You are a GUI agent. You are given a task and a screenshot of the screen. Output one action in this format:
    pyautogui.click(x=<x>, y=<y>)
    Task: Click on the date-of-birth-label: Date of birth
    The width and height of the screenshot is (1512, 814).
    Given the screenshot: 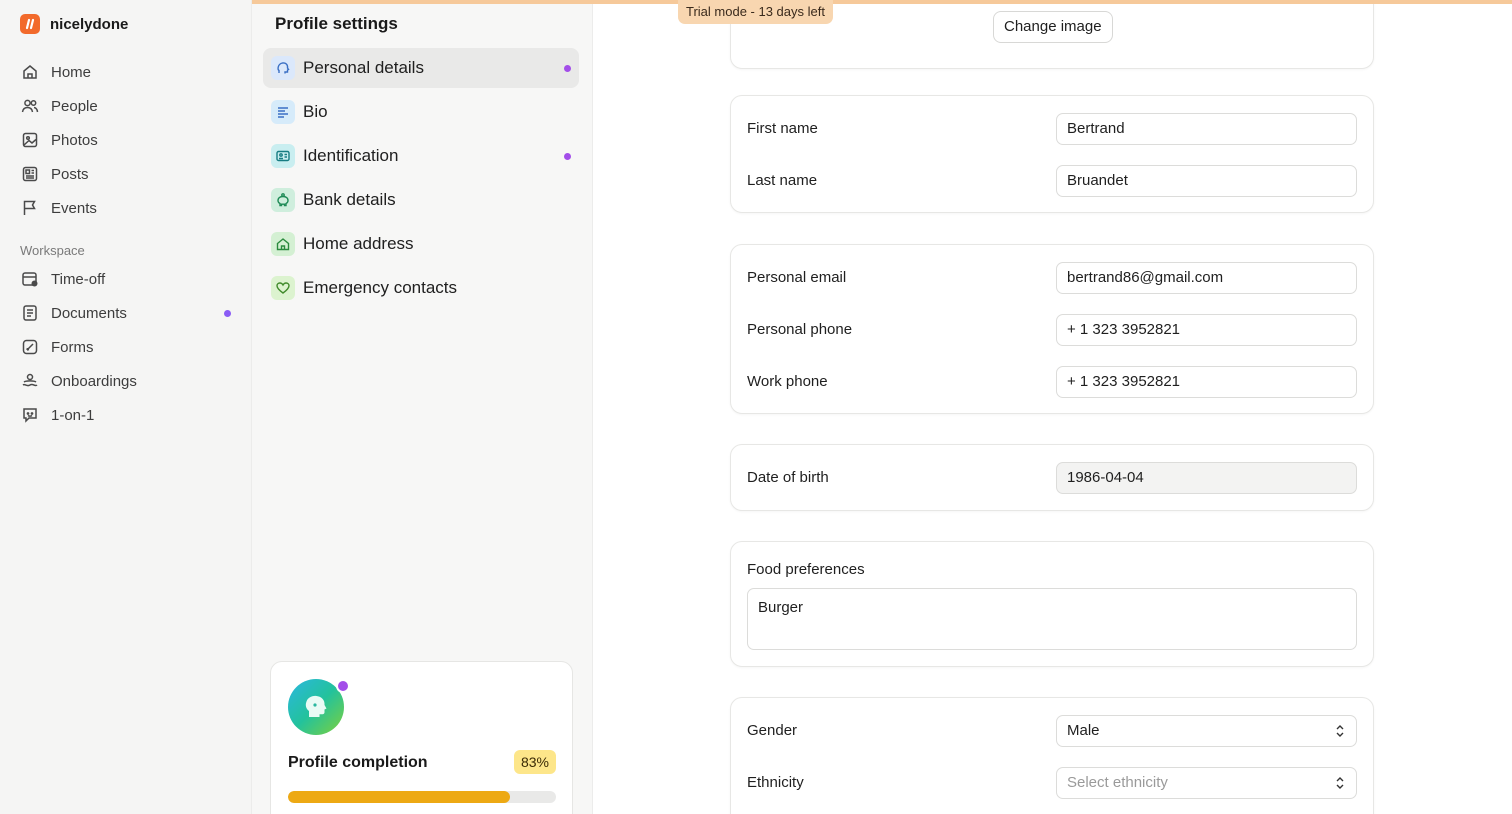 What is the action you would take?
    pyautogui.click(x=788, y=477)
    